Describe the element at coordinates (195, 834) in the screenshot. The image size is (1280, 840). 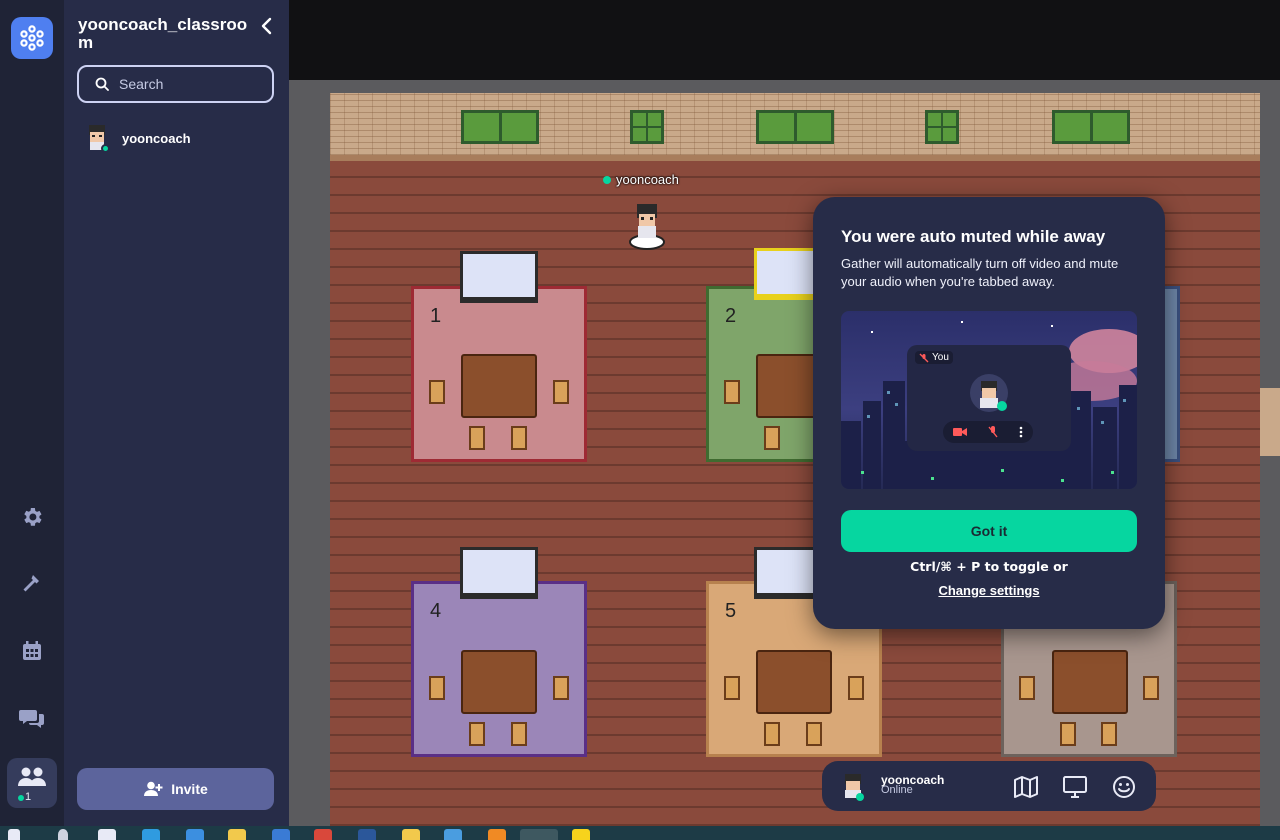
I see `vscode-icon` at that location.